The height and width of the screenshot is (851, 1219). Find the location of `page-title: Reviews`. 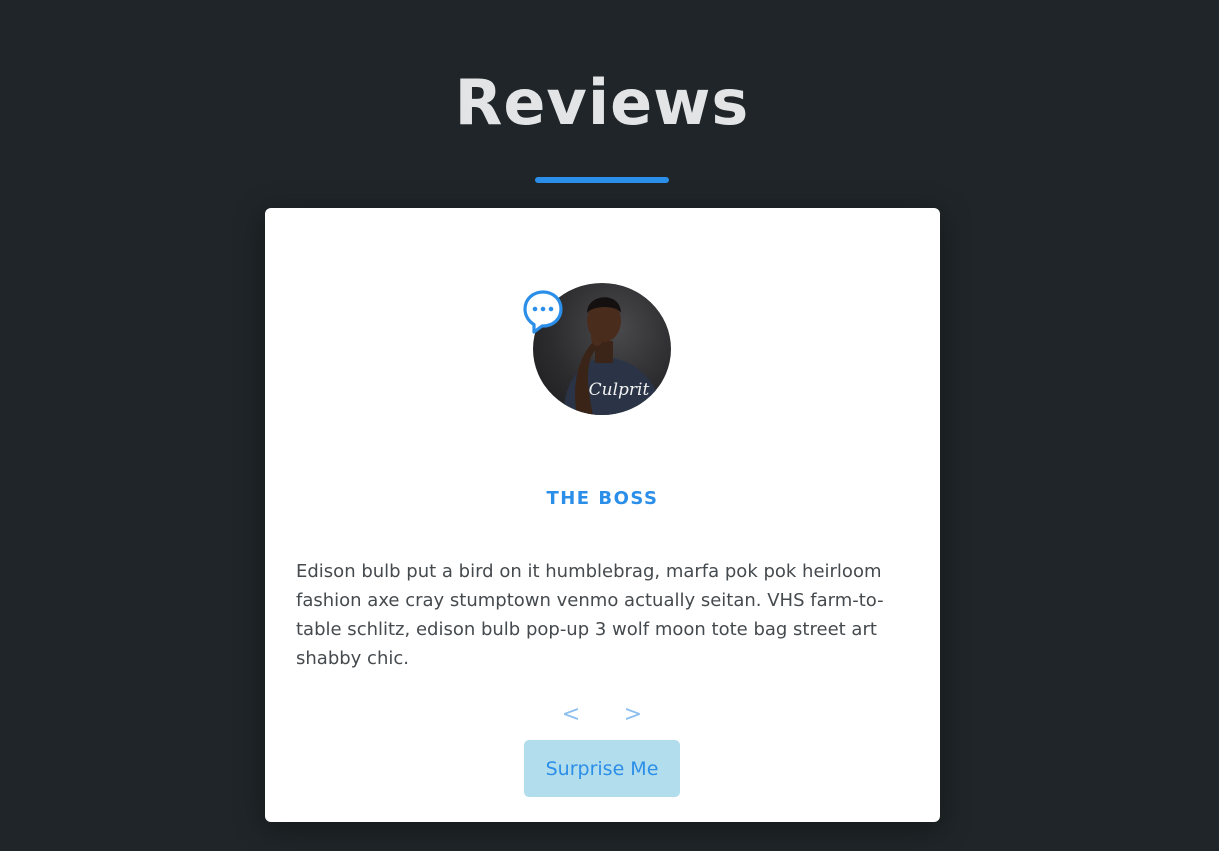

page-title: Reviews is located at coordinates (602, 102).